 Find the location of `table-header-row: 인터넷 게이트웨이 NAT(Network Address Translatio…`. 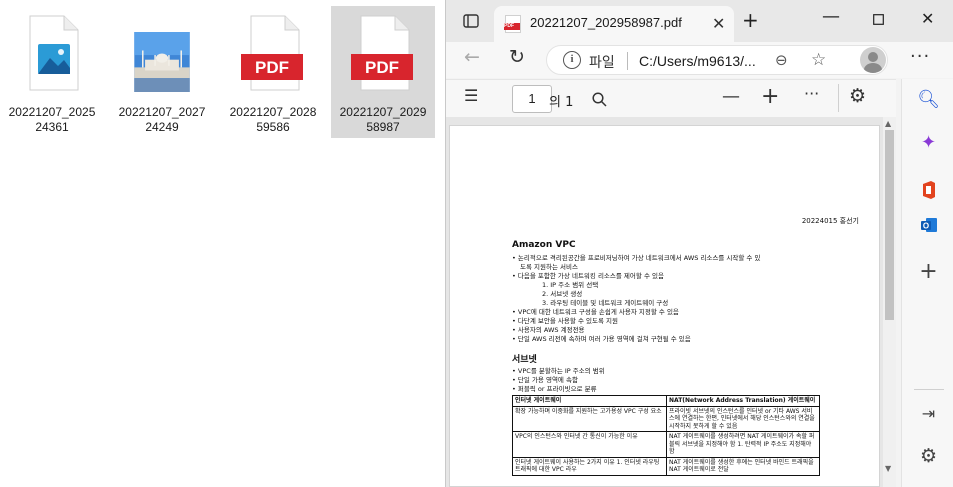

table-header-row: 인터넷 게이트웨이 NAT(Network Address Translatio… is located at coordinates (666, 401).